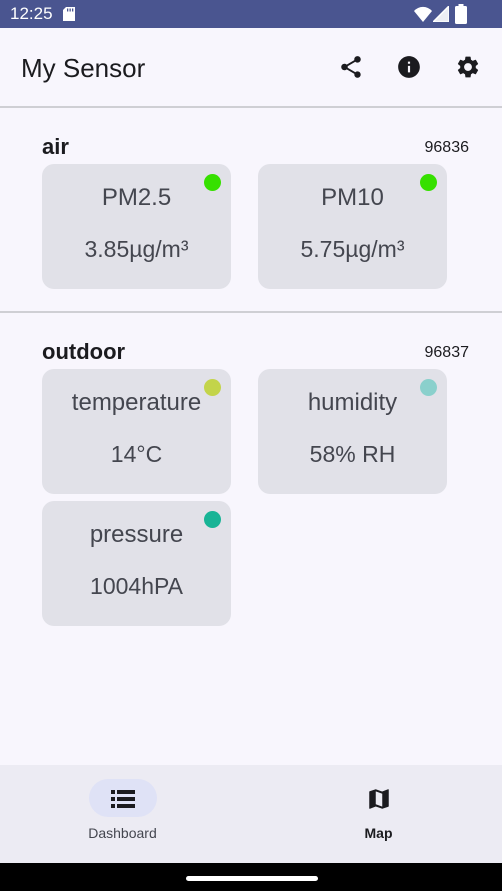 The width and height of the screenshot is (502, 891). Describe the element at coordinates (136, 431) in the screenshot. I see `sensor-card-temperature: temperature 14°C` at that location.